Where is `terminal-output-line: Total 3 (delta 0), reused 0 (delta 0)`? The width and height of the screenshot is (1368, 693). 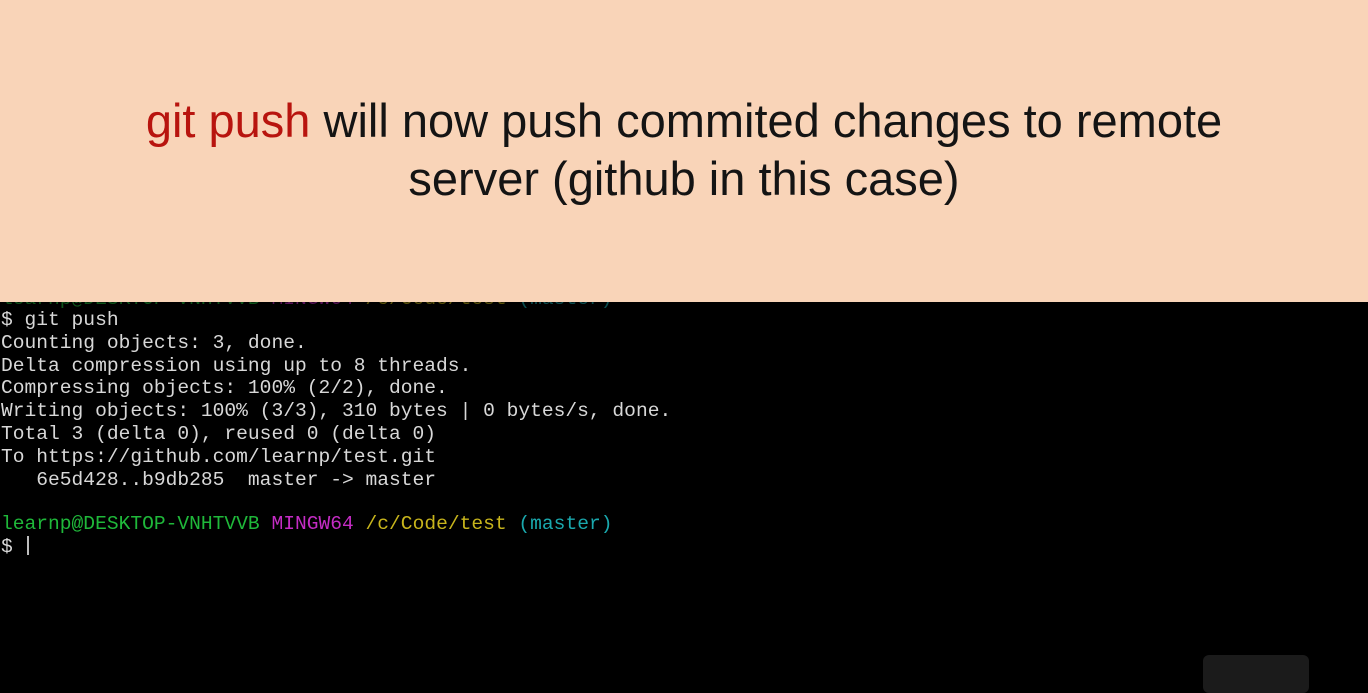 terminal-output-line: Total 3 (delta 0), reused 0 (delta 0) is located at coordinates (219, 434).